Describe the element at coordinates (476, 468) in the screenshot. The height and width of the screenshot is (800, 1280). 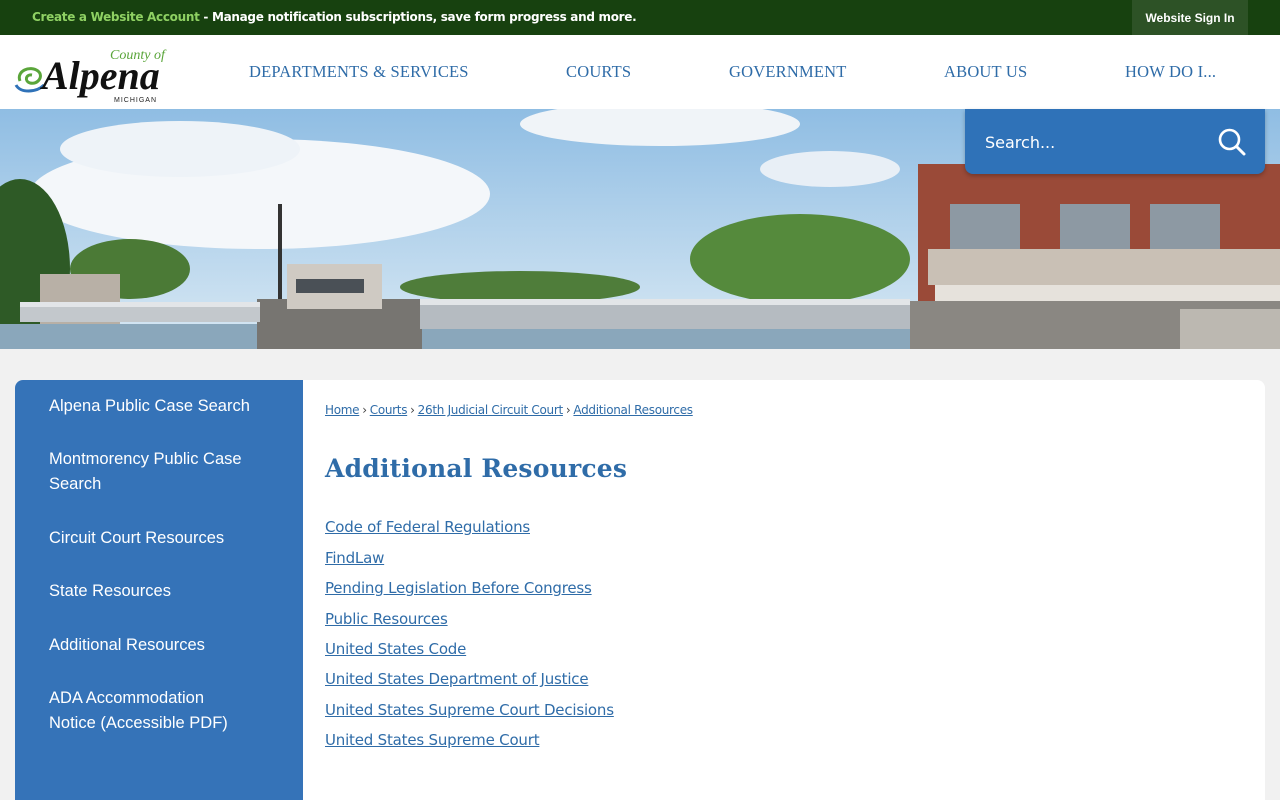
I see `page-title: Additional Resources` at that location.